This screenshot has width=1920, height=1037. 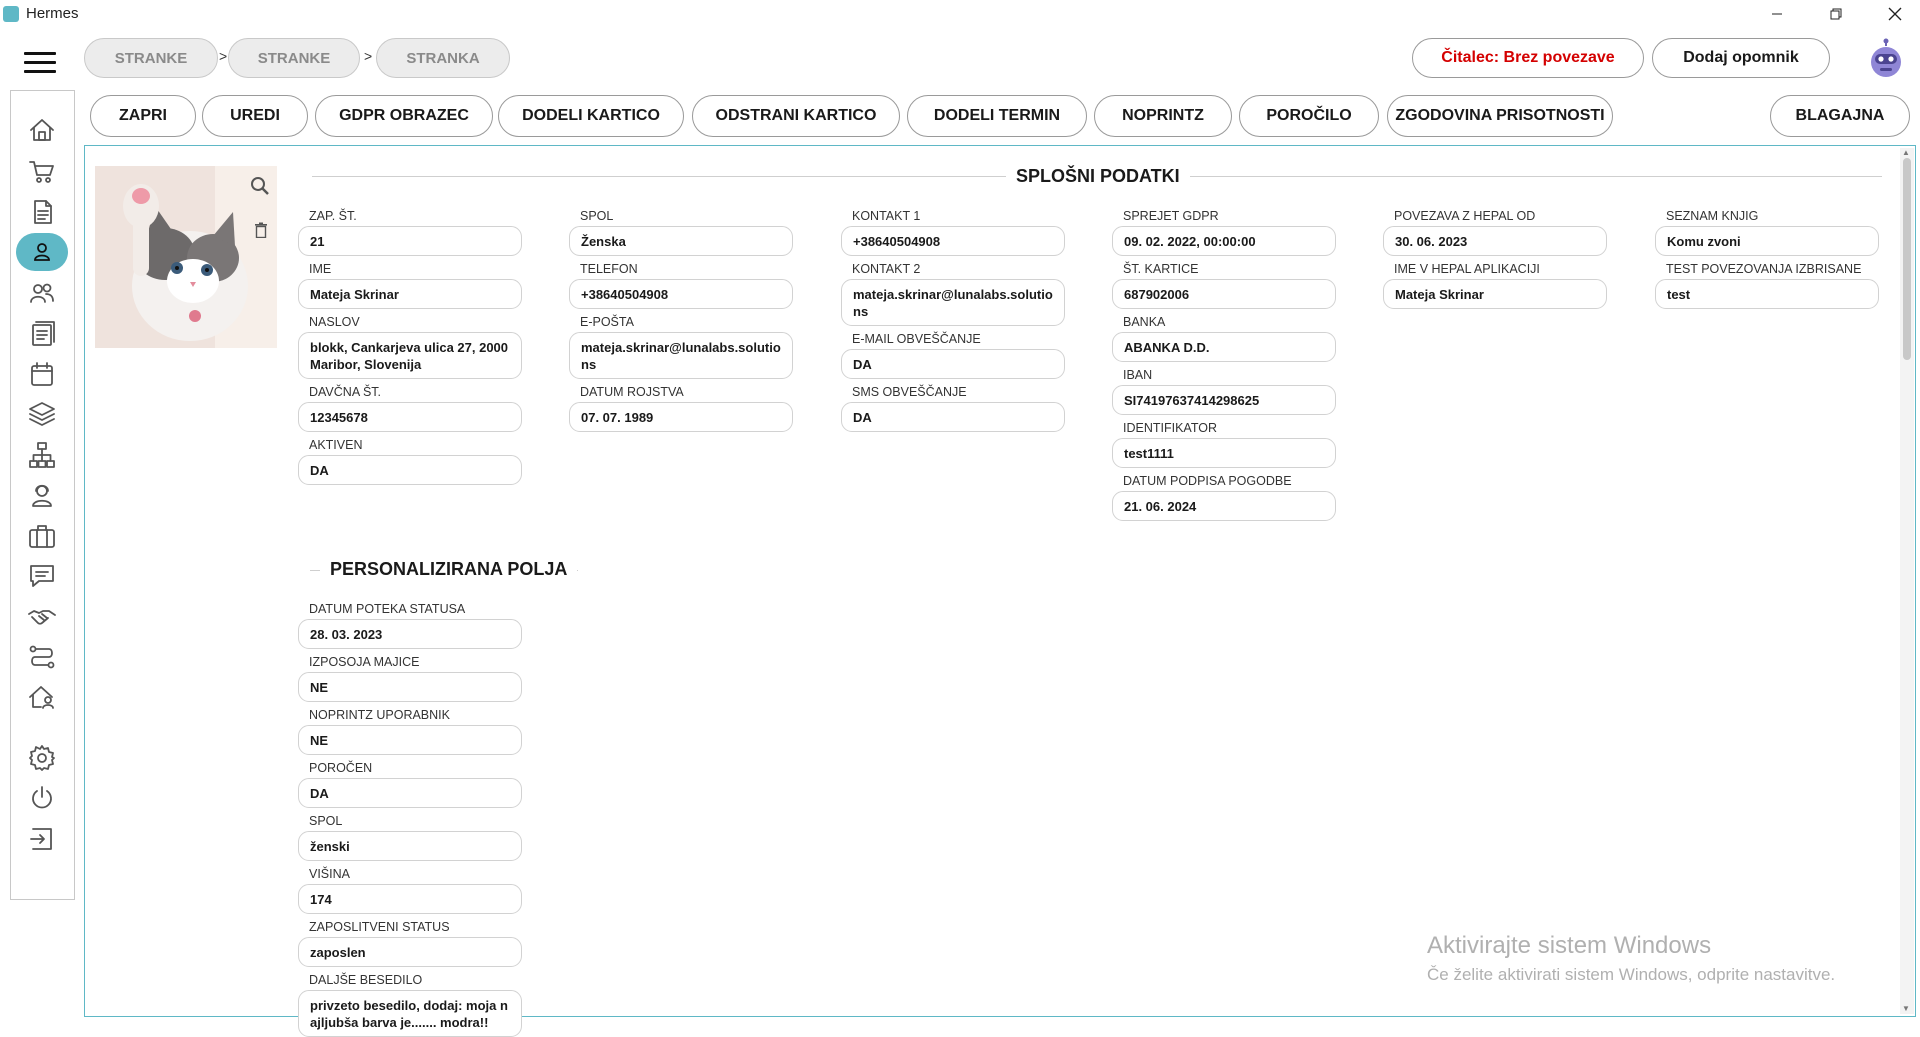 What do you see at coordinates (1207, 481) in the screenshot?
I see `field-label: DATUM PODPISA POGODBE` at bounding box center [1207, 481].